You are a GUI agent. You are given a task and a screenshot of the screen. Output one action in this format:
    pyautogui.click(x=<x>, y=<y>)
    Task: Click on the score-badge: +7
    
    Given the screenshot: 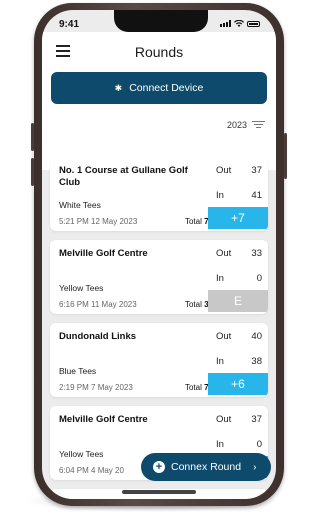 What is the action you would take?
    pyautogui.click(x=238, y=218)
    